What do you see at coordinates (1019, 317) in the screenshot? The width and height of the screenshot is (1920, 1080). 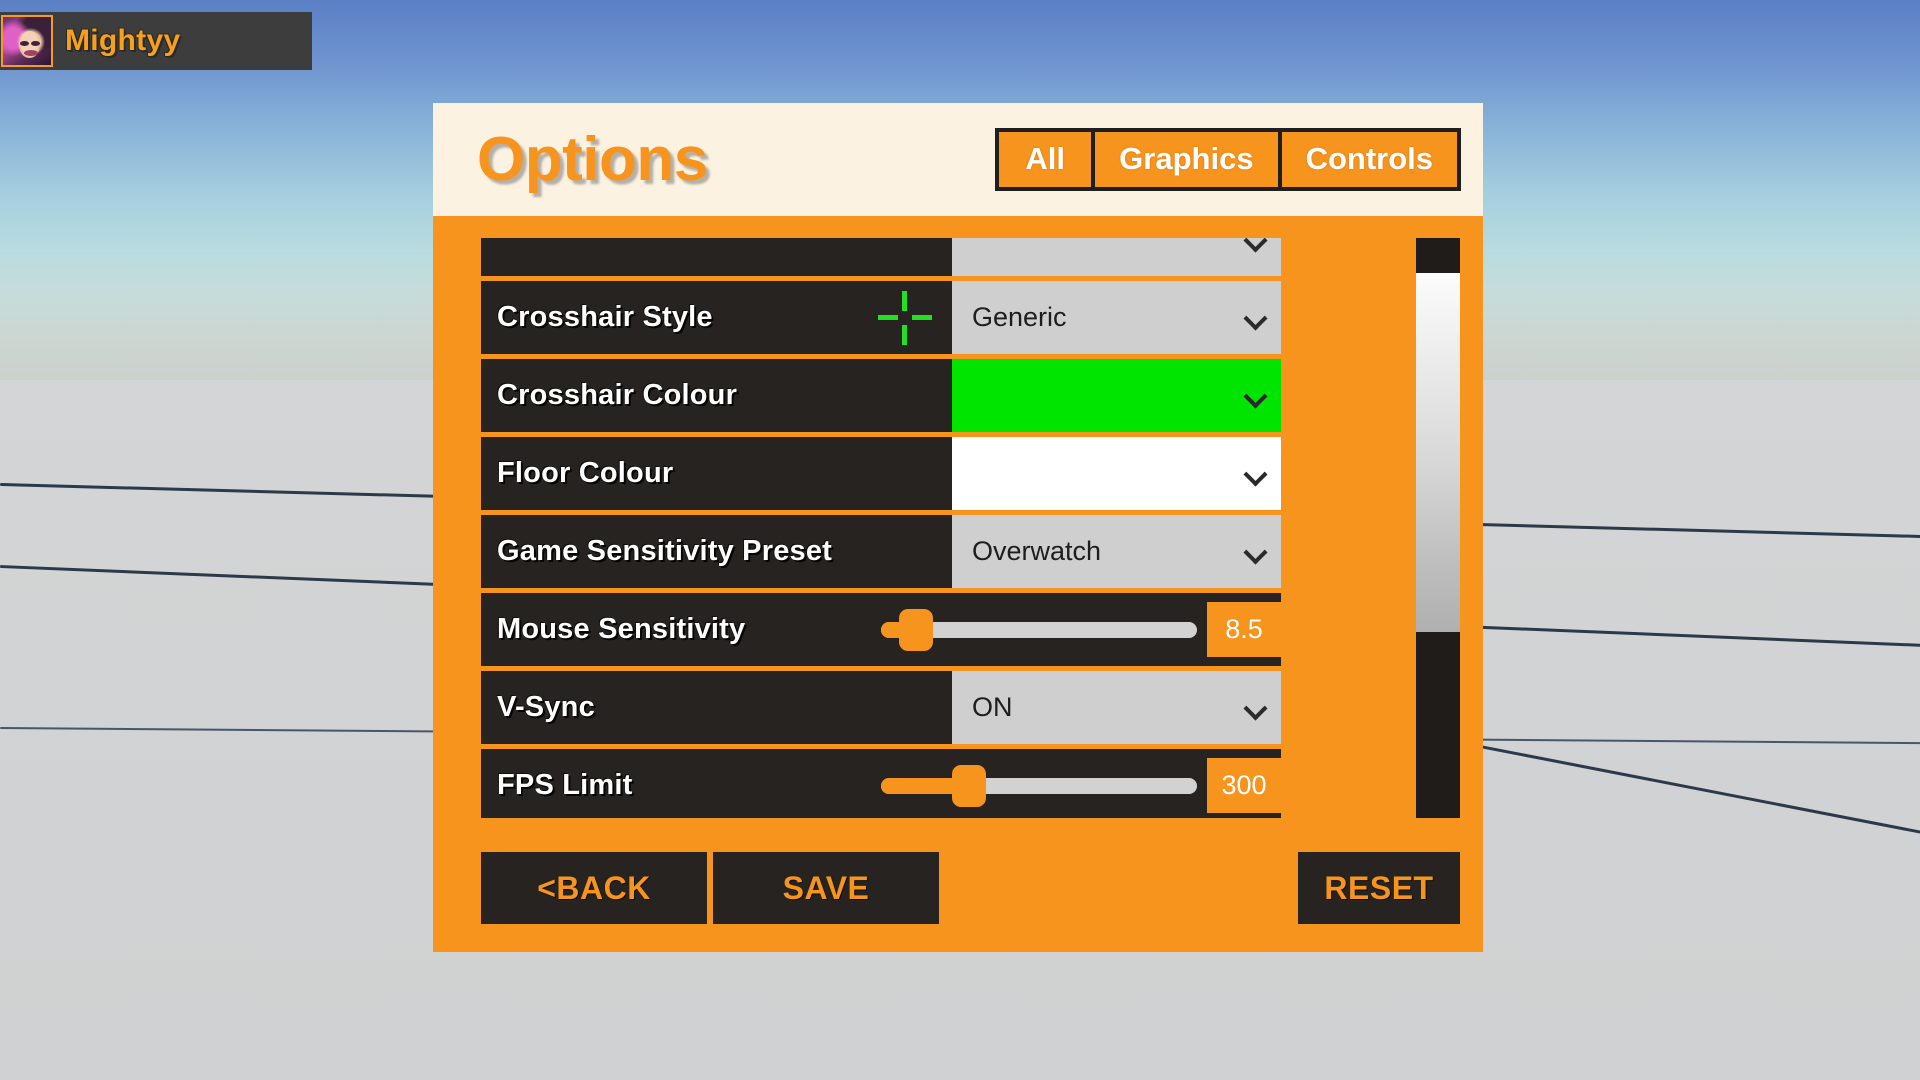 I see `setting-value: Generic` at bounding box center [1019, 317].